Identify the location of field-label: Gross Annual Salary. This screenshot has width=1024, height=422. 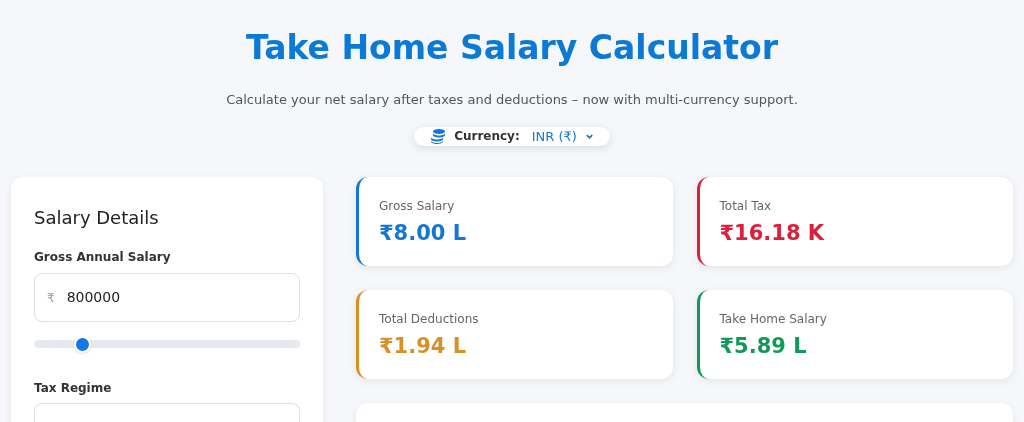
(103, 257).